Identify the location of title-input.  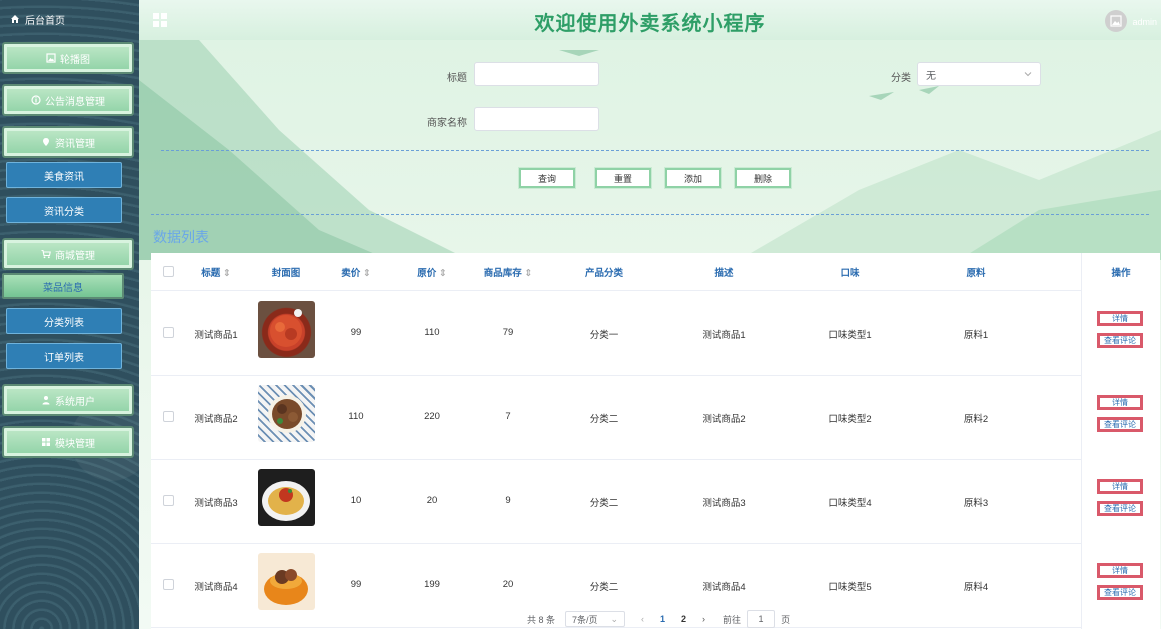
(536, 74).